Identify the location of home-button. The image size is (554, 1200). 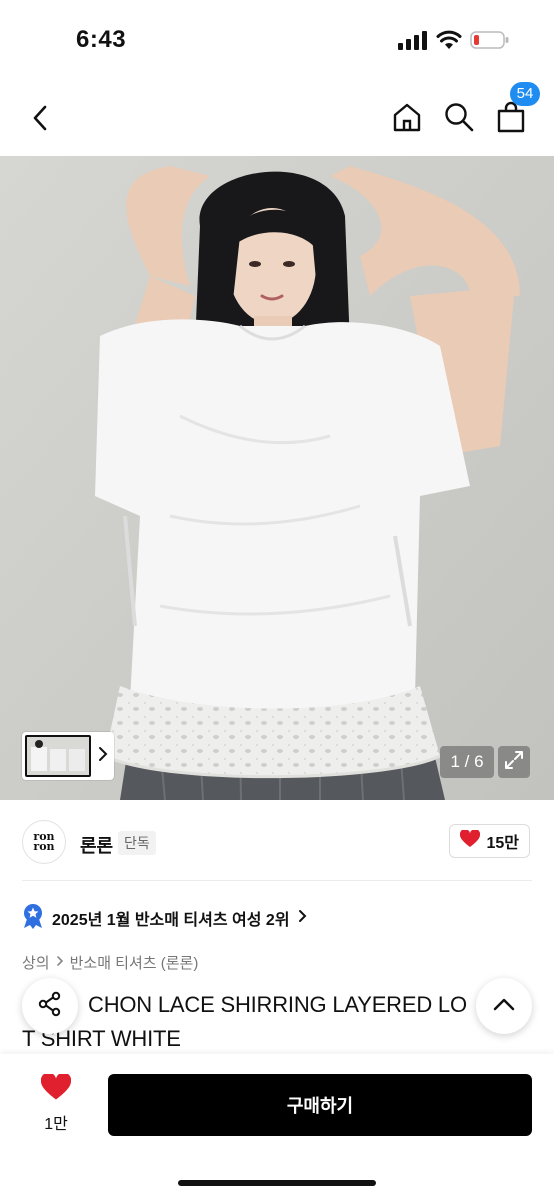
(407, 119).